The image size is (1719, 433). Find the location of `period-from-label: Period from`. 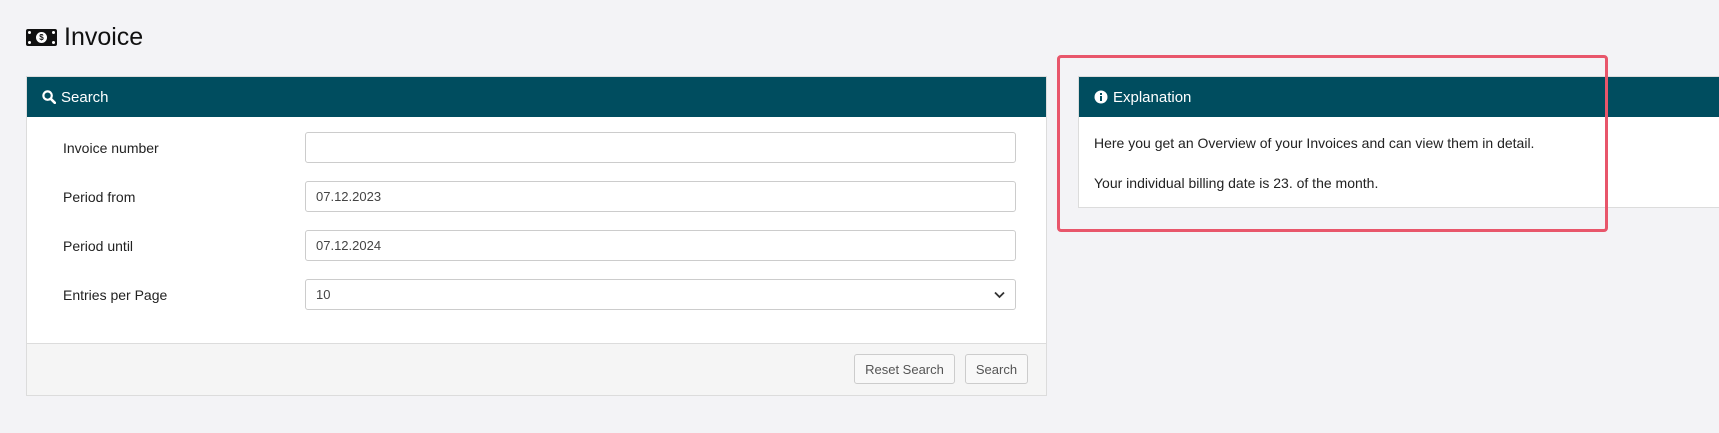

period-from-label: Period from is located at coordinates (99, 196).